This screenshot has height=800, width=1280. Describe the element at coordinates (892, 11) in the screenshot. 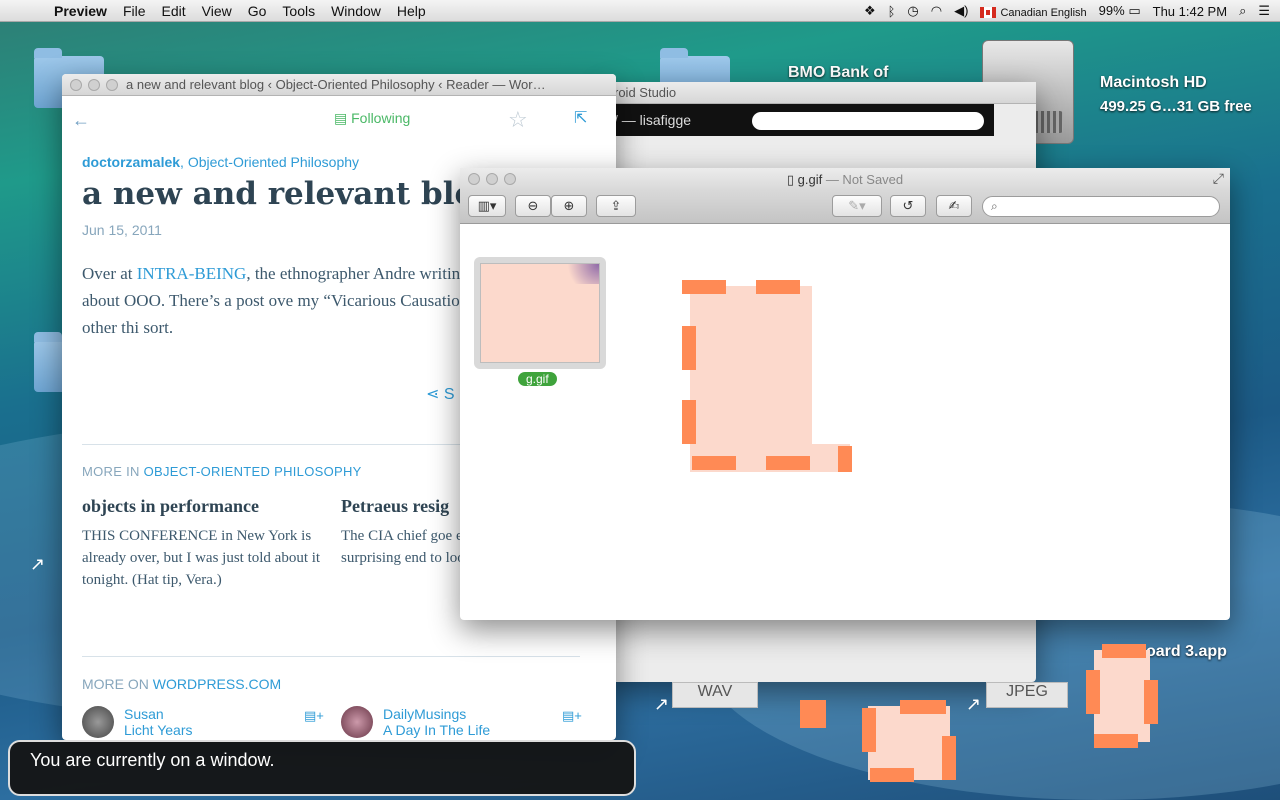

I see `bluetooth-icon: ᛒ` at that location.